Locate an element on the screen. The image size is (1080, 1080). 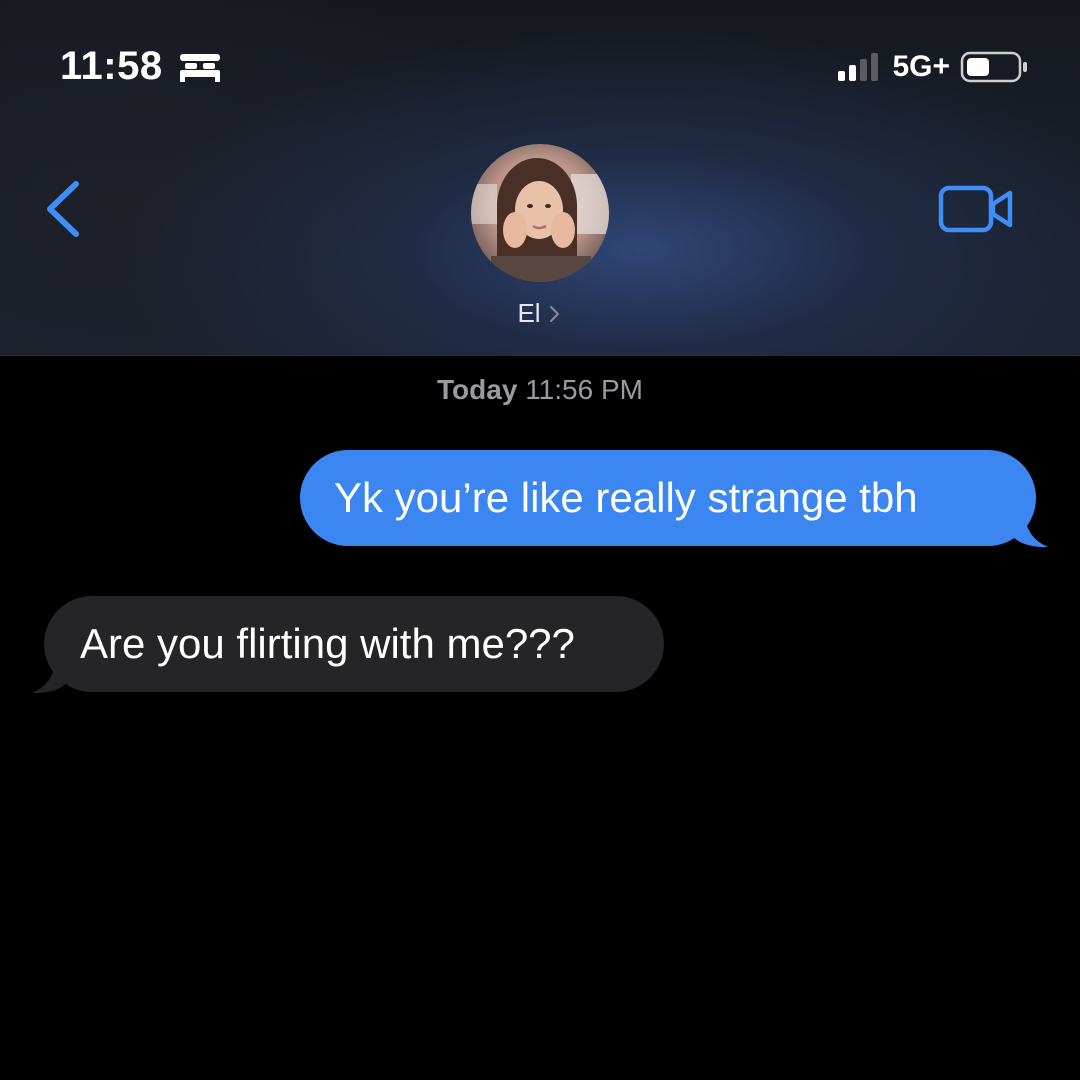
sent-message-bubble: Yk you’re like really strange tbh is located at coordinates (668, 498).